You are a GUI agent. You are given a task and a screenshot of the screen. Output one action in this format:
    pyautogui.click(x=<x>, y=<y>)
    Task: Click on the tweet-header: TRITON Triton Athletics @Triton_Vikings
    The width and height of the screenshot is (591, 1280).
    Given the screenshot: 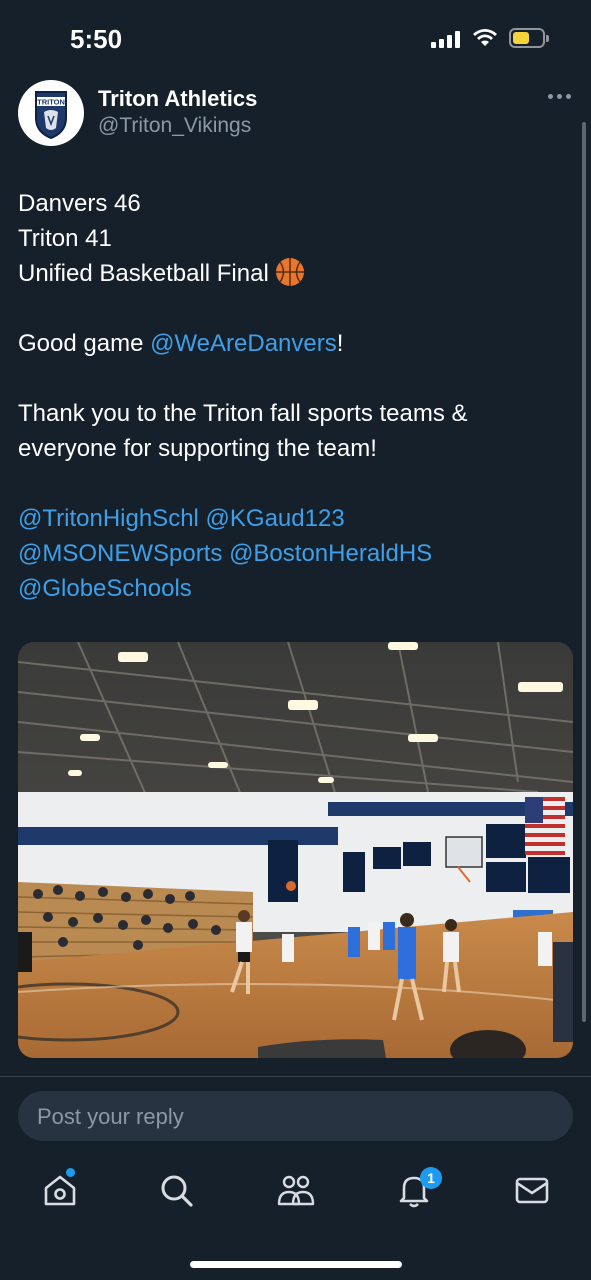 What is the action you would take?
    pyautogui.click(x=295, y=115)
    